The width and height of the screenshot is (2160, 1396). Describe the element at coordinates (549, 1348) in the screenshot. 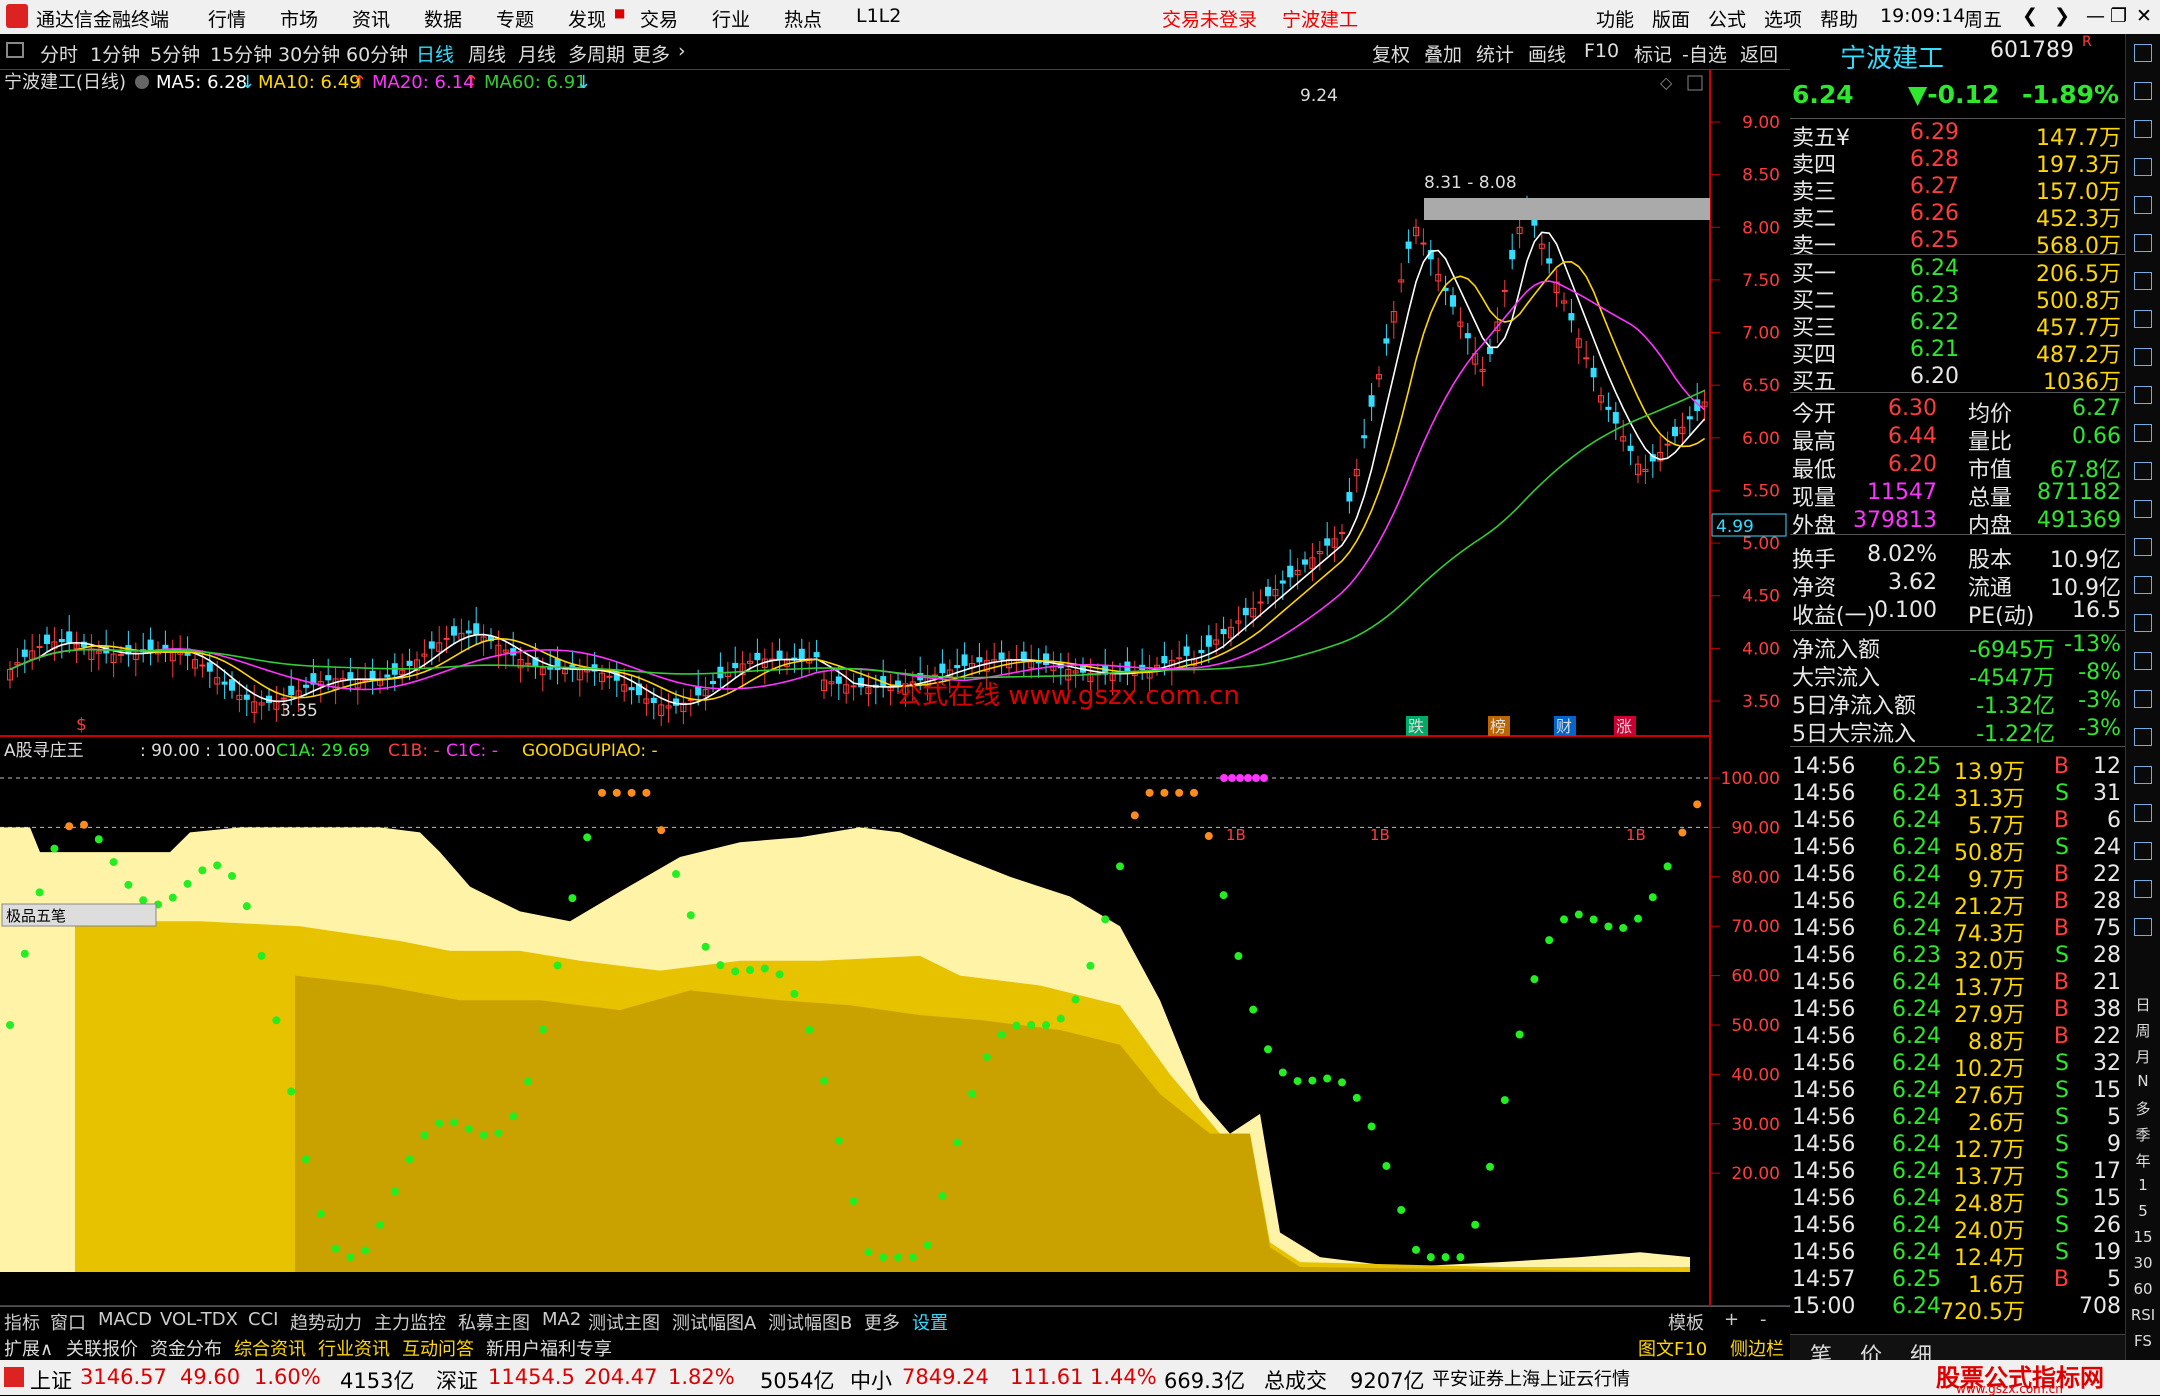

I see `info-tab-newuser: 新用户福利专享` at that location.